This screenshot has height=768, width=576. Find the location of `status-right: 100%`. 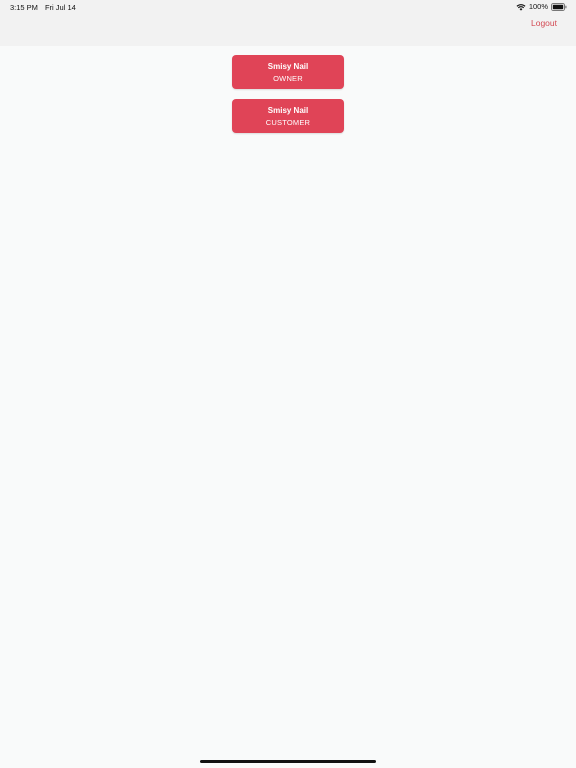

status-right: 100% is located at coordinates (541, 6).